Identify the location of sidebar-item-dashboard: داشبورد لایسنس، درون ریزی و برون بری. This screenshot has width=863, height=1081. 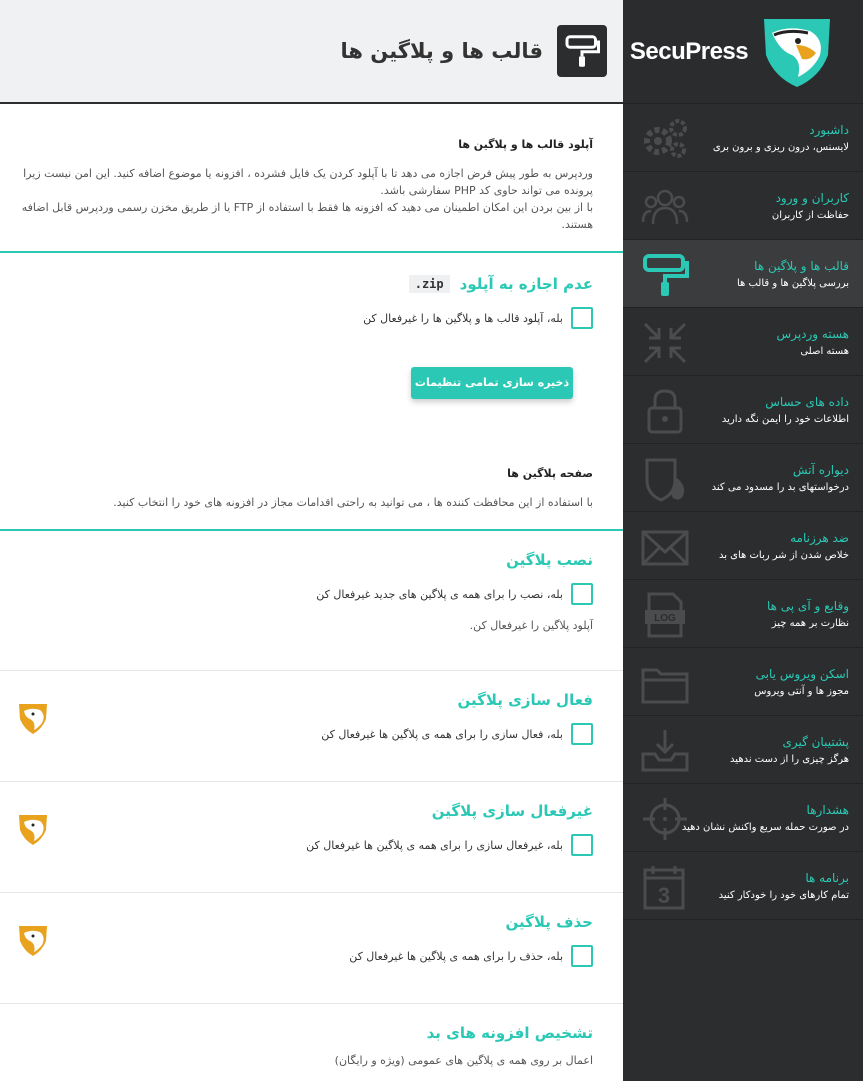
(743, 138).